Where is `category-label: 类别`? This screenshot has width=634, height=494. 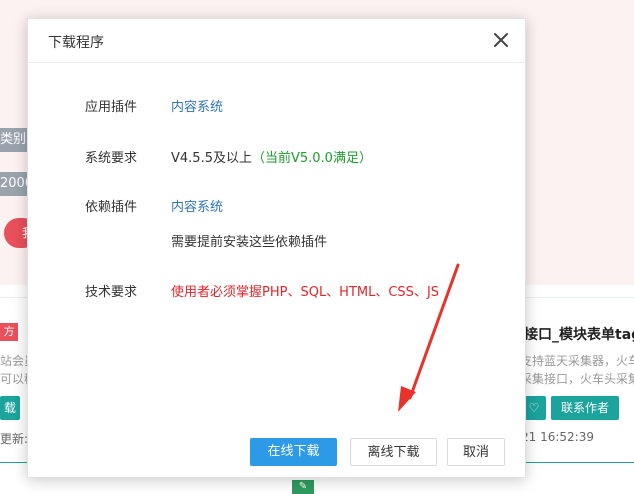
category-label: 类别 is located at coordinates (15, 140).